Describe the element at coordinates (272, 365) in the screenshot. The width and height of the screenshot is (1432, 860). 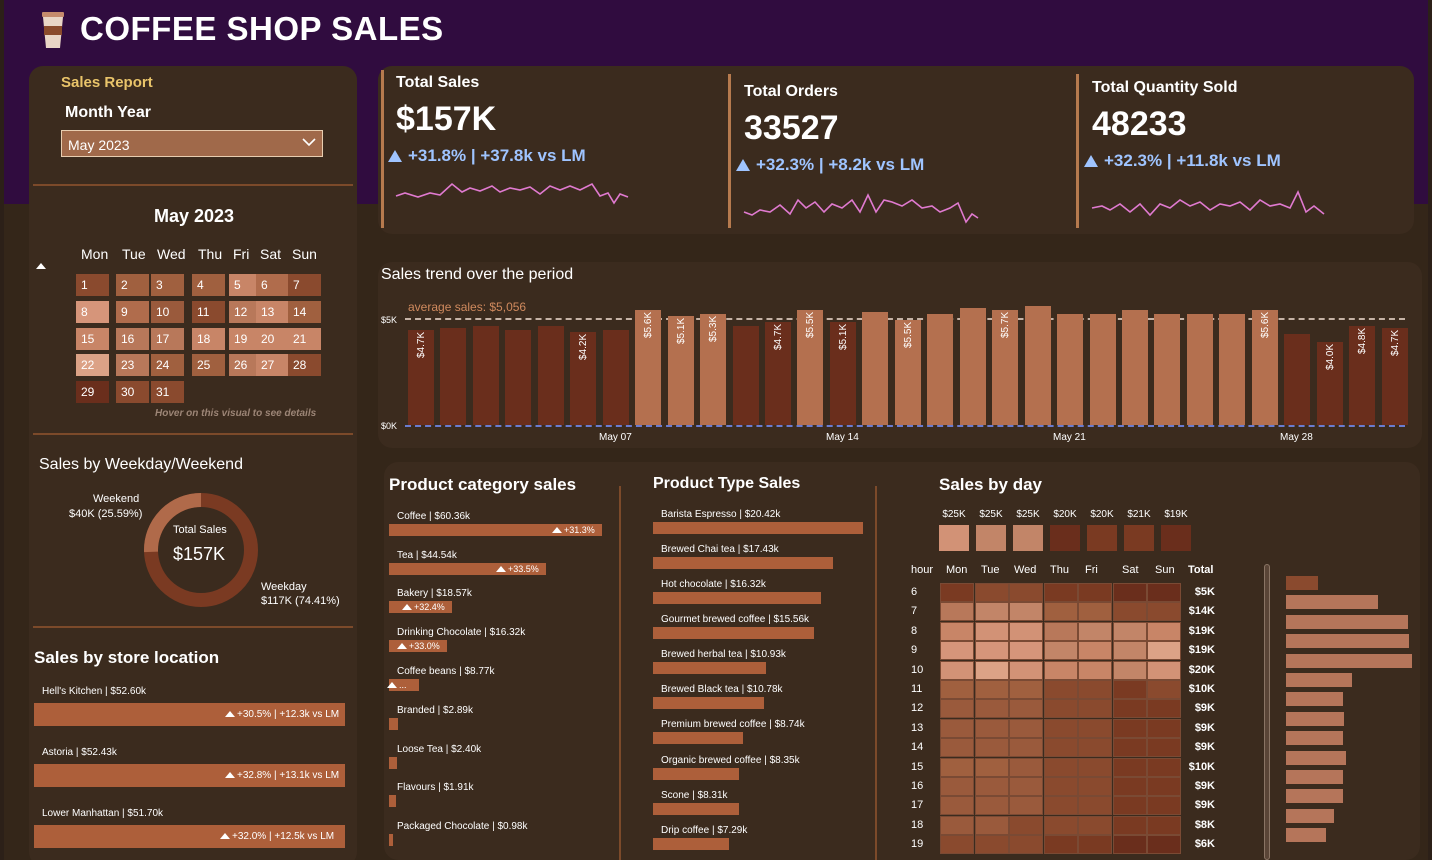
I see `calendar-day: 27` at that location.